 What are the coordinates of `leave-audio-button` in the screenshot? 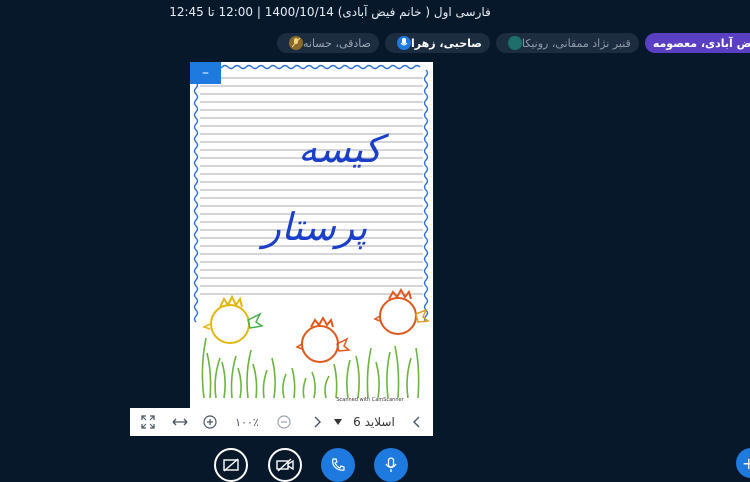 It's located at (338, 465).